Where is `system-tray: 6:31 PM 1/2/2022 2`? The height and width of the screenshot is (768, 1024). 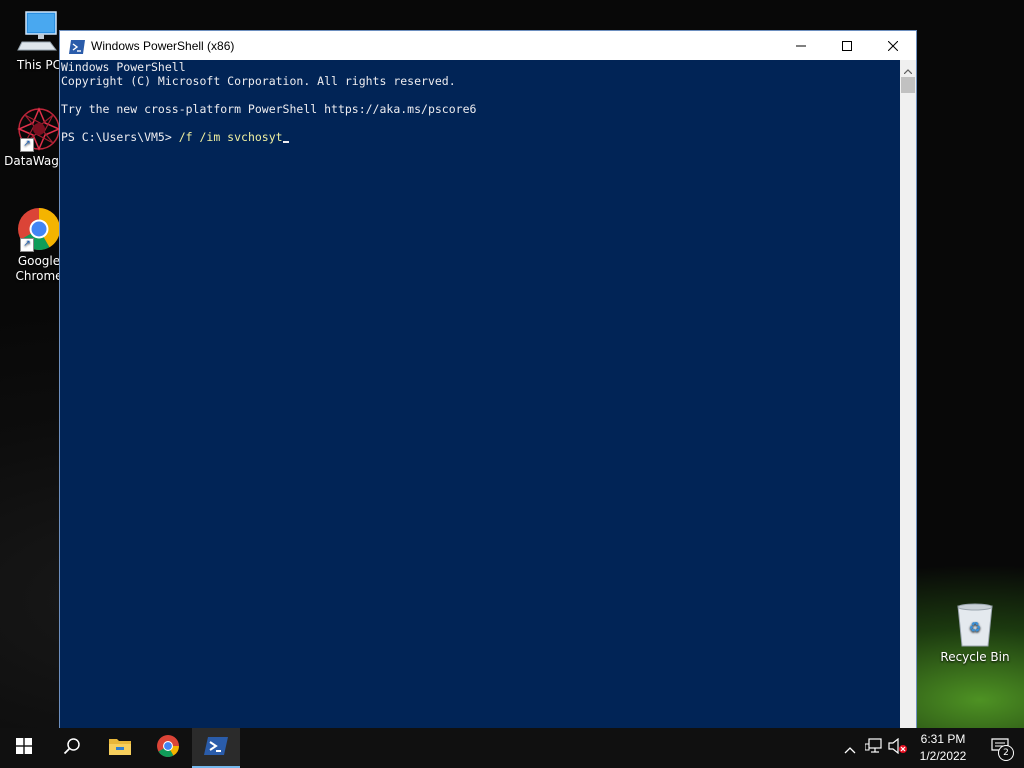 system-tray: 6:31 PM 1/2/2022 2 is located at coordinates (931, 748).